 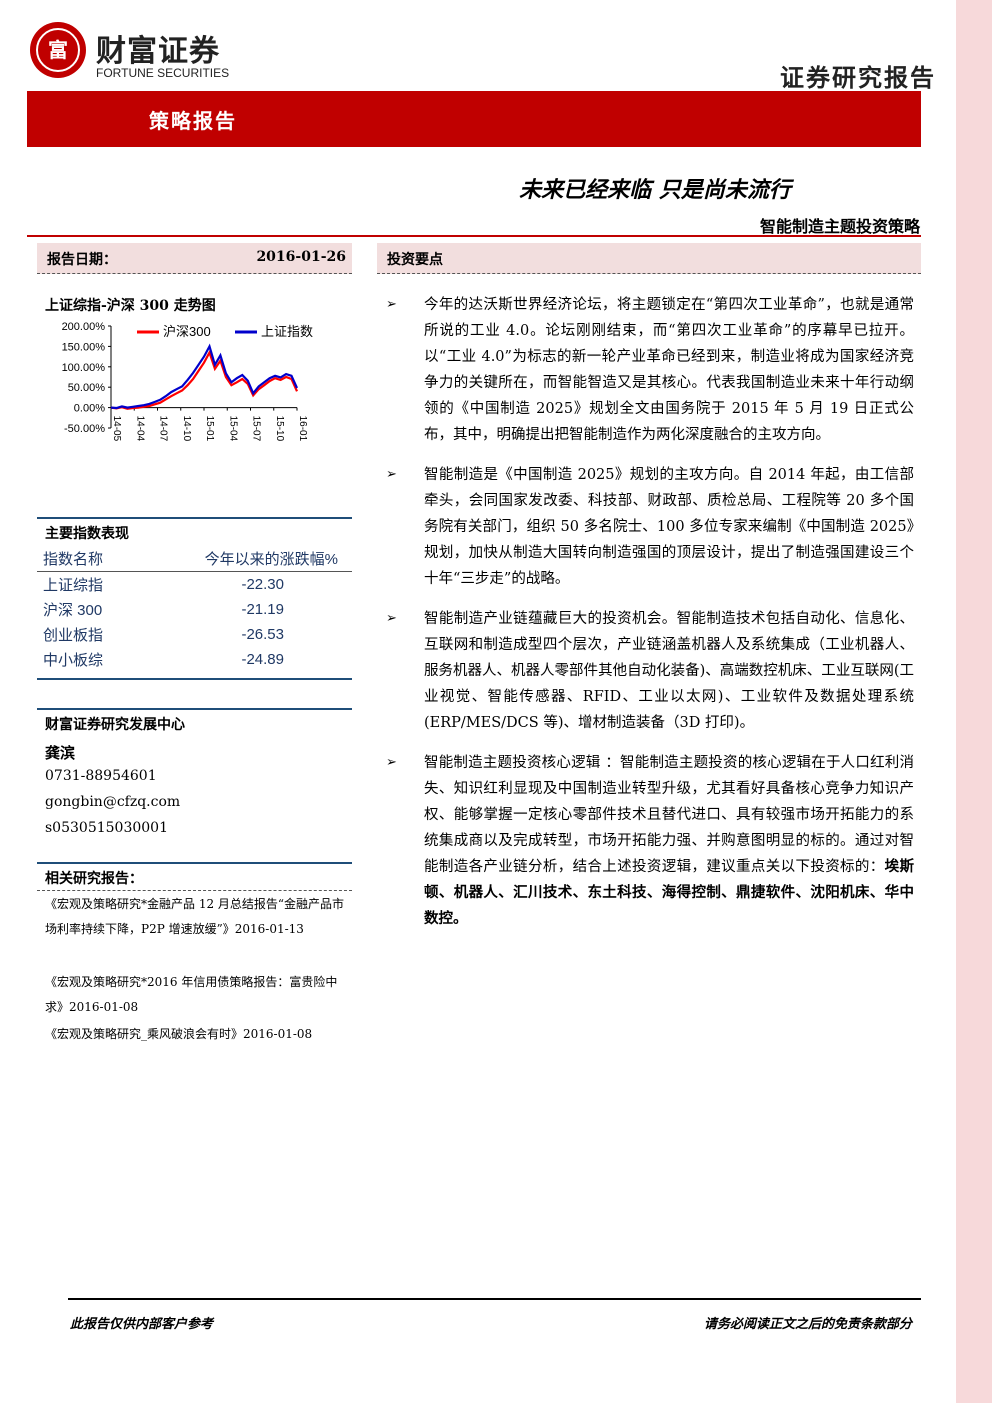 I want to click on index-name: 创业板指, so click(x=73, y=635).